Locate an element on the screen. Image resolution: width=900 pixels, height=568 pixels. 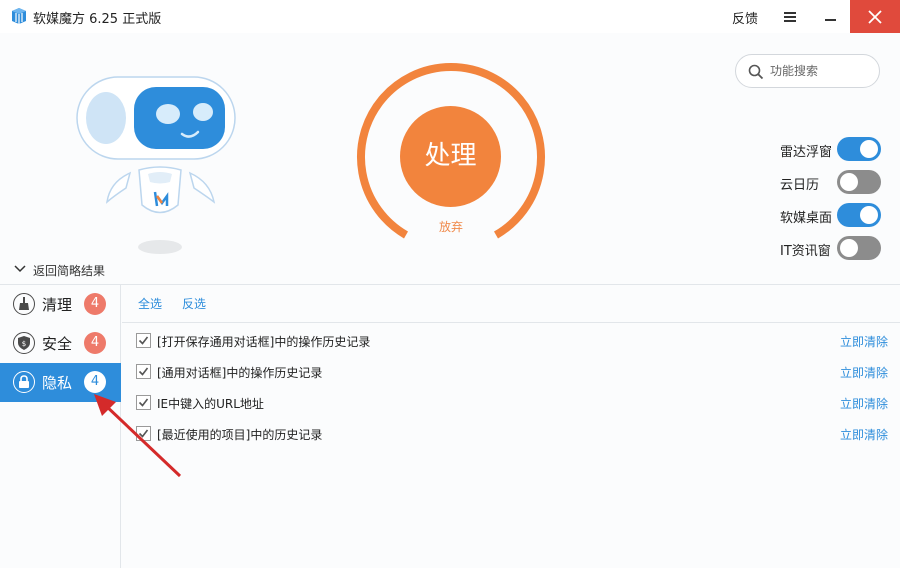
shield-icon: $ is located at coordinates (24, 343).